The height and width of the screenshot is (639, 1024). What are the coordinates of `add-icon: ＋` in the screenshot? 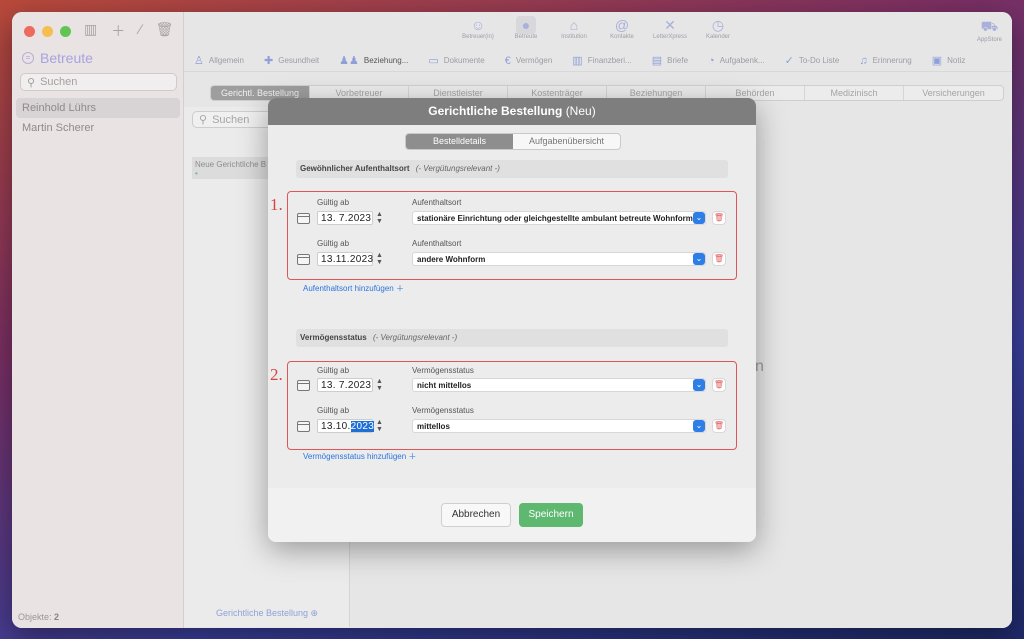 It's located at (118, 31).